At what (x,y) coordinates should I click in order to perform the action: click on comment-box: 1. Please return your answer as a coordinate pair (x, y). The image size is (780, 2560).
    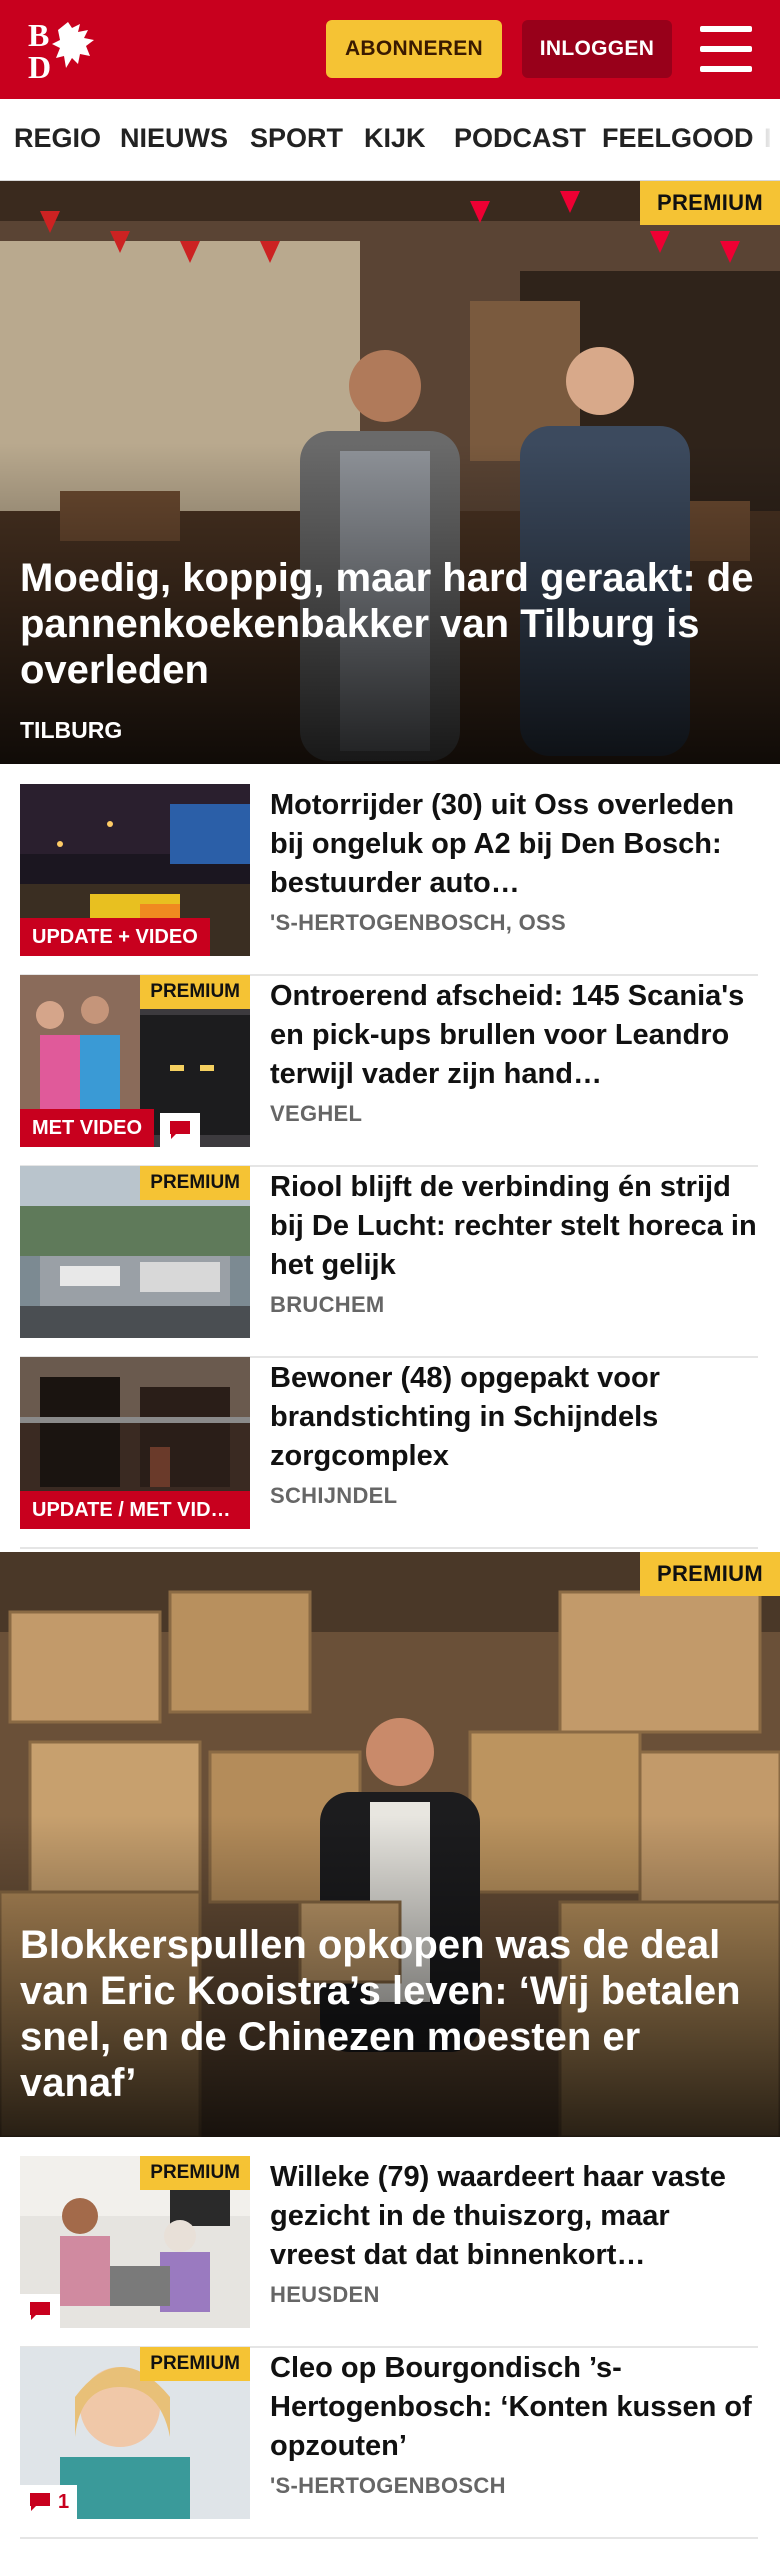
    Looking at the image, I should click on (49, 2502).